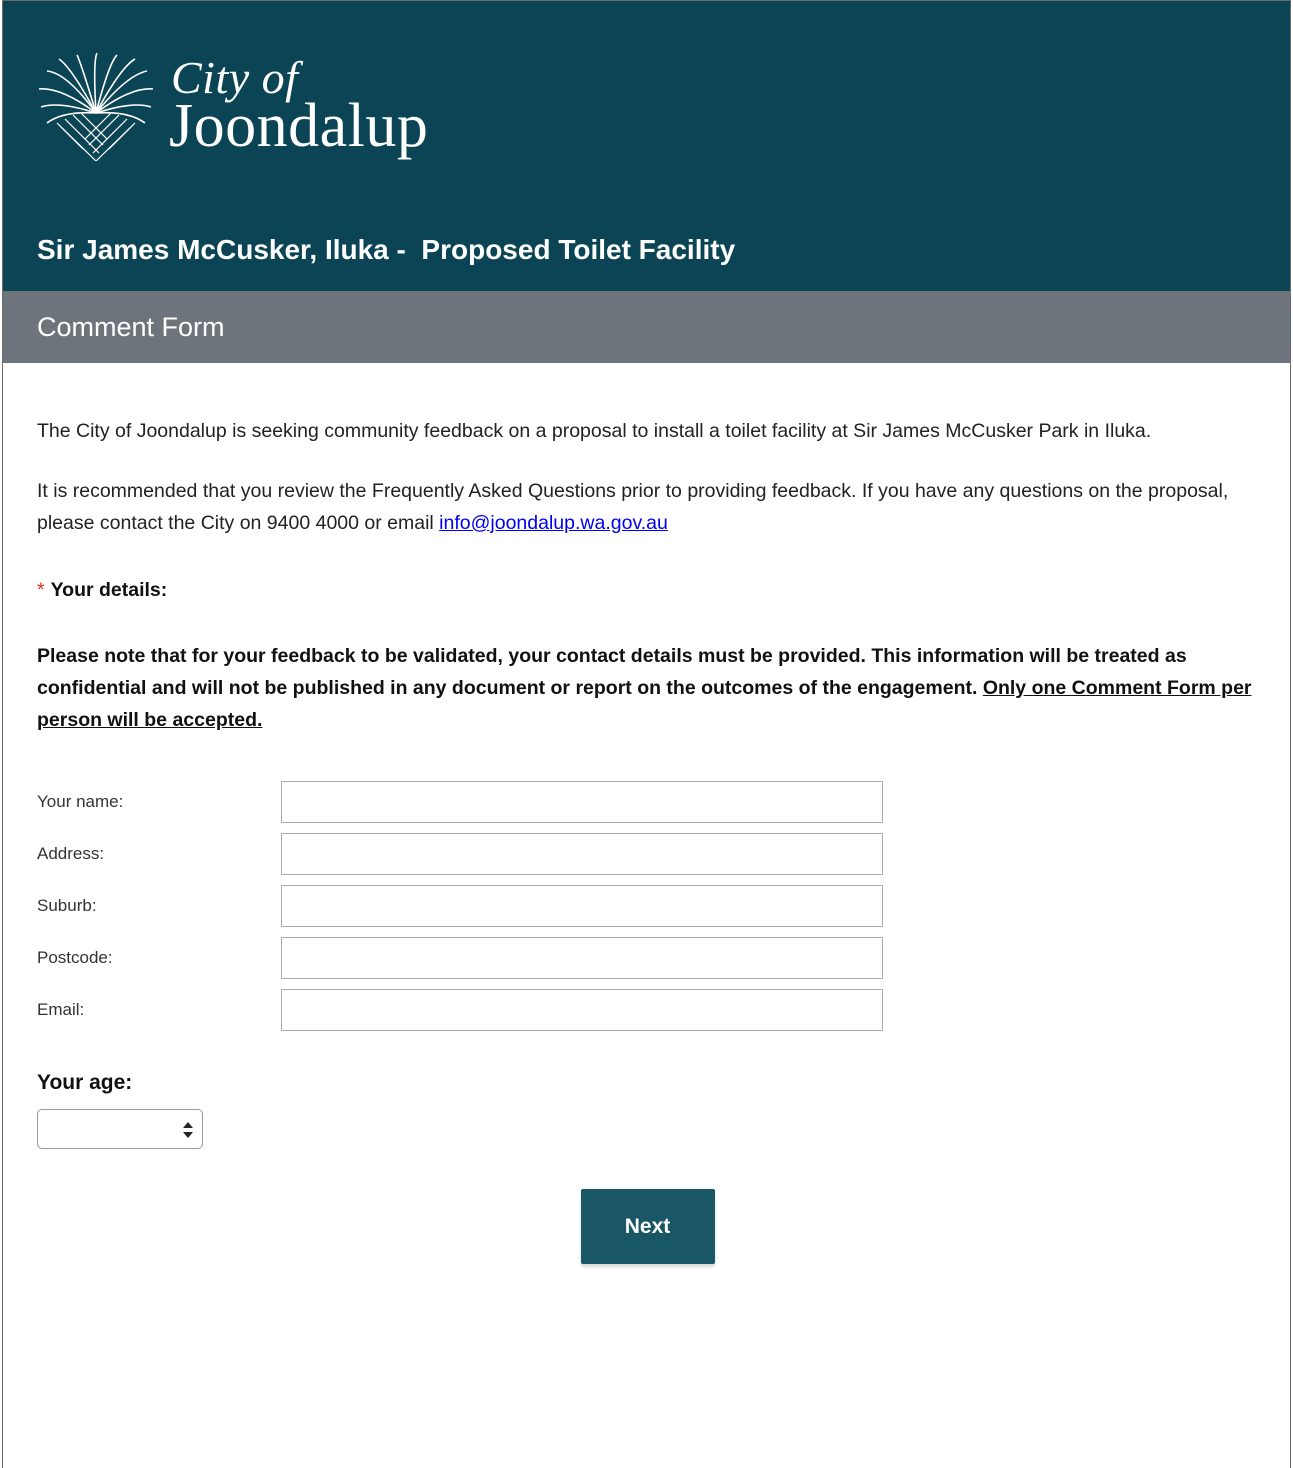 The width and height of the screenshot is (1293, 1468). Describe the element at coordinates (553, 523) in the screenshot. I see `email-link: info@joondalup.wa.gov.au` at that location.